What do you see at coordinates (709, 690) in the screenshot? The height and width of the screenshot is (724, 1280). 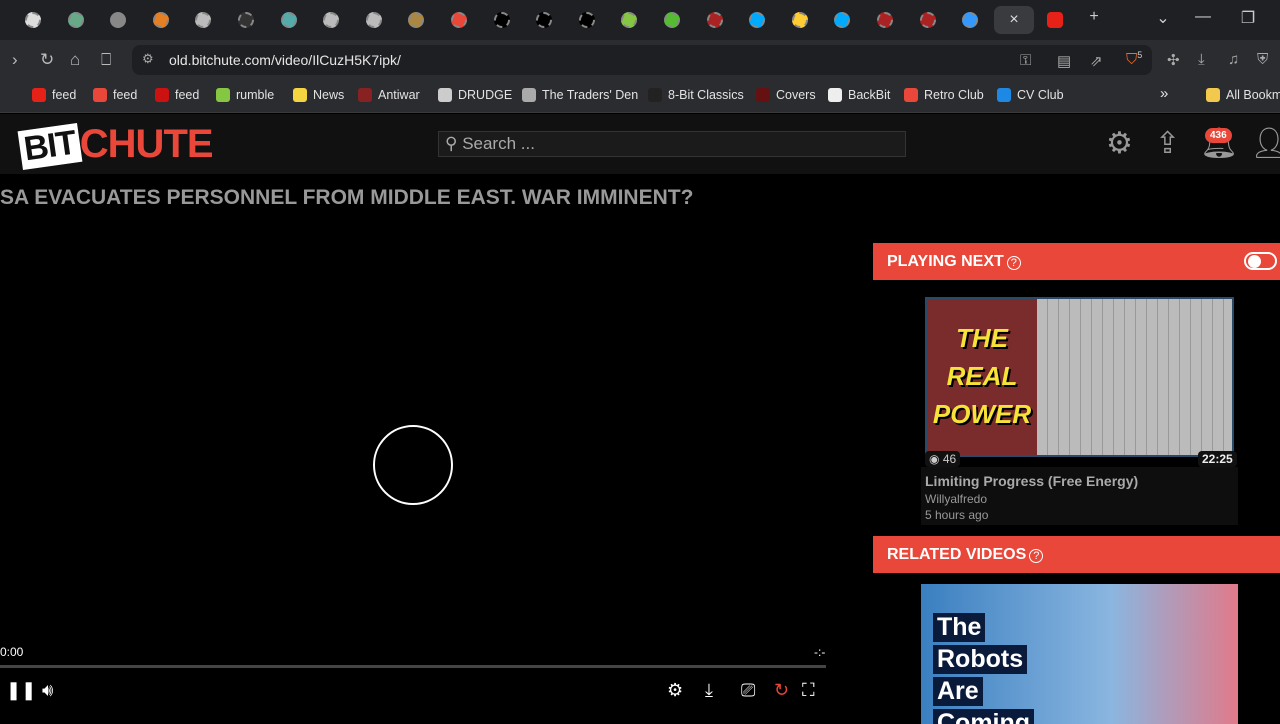 I see `download-icon: ⤓` at bounding box center [709, 690].